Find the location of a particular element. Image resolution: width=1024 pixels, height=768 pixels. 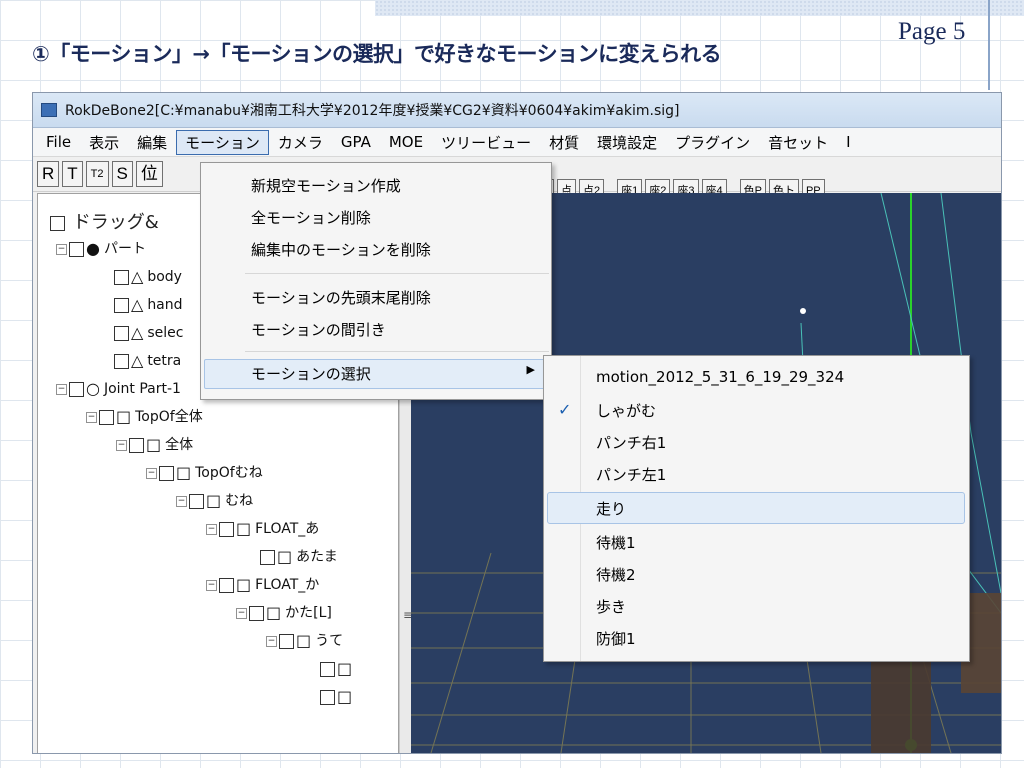

tree-row: − ○ Joint Part-1 is located at coordinates (118, 389).